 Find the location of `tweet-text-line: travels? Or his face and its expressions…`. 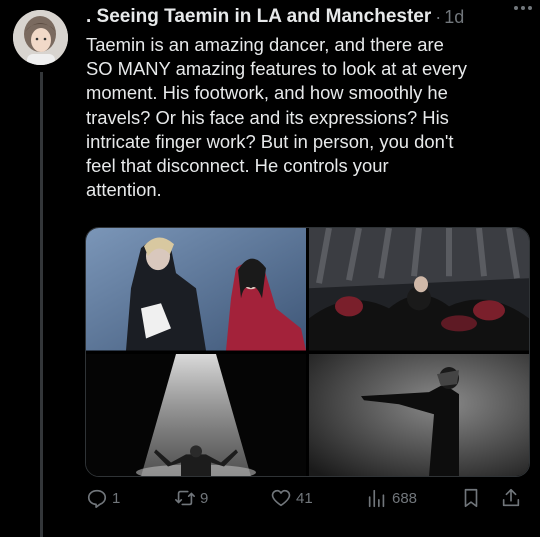

tweet-text-line: travels? Or his face and its expressions… is located at coordinates (267, 117).